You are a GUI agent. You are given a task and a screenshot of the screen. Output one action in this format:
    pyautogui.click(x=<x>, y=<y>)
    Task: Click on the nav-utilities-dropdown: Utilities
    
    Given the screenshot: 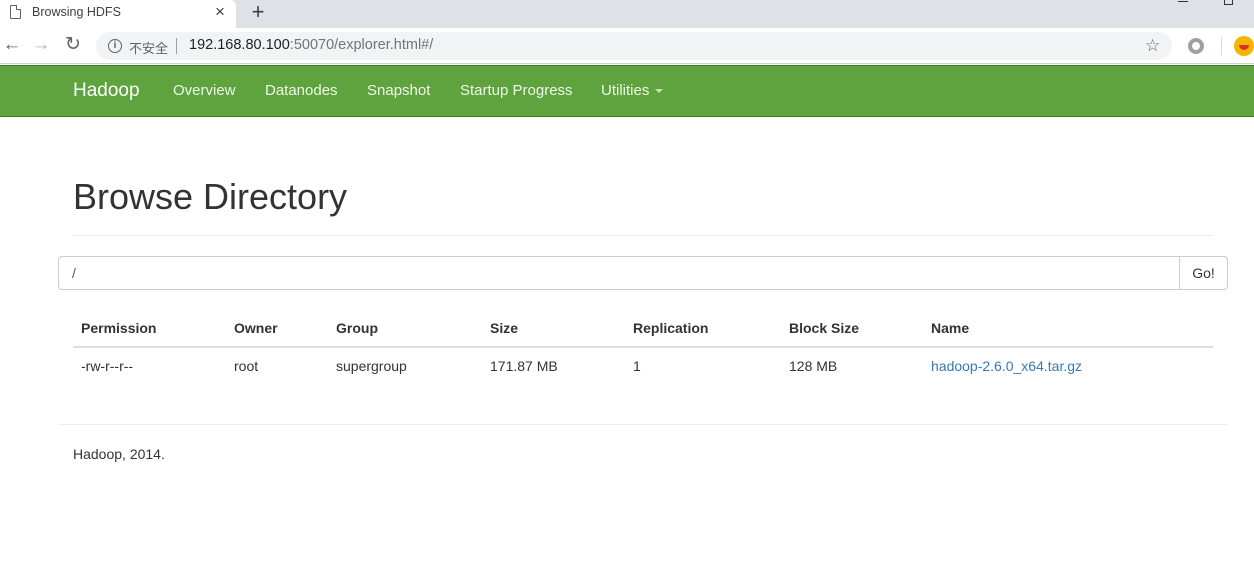 What is the action you would take?
    pyautogui.click(x=632, y=90)
    